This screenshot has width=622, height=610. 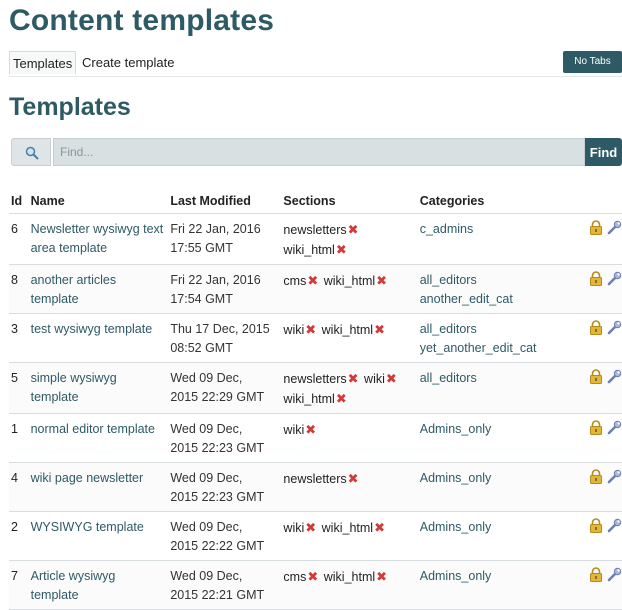 What do you see at coordinates (128, 62) in the screenshot?
I see `tab-create-template: Create template` at bounding box center [128, 62].